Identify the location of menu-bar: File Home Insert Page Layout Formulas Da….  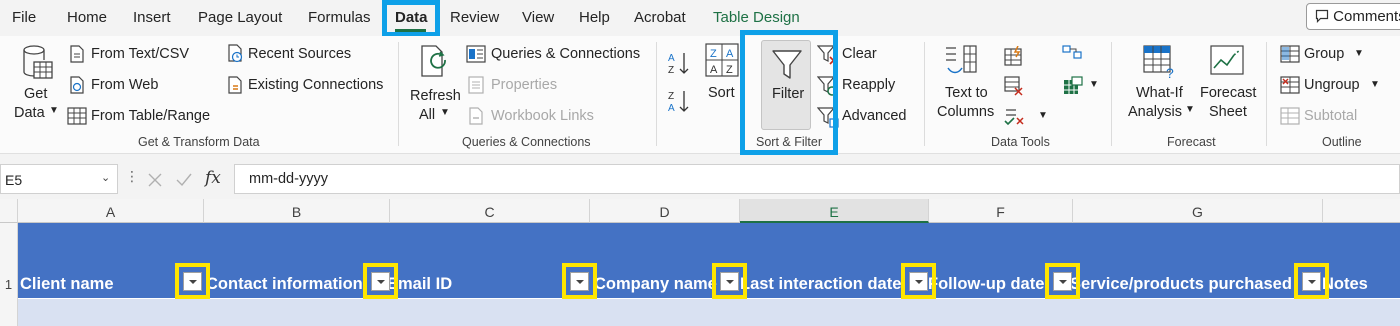
(700, 18).